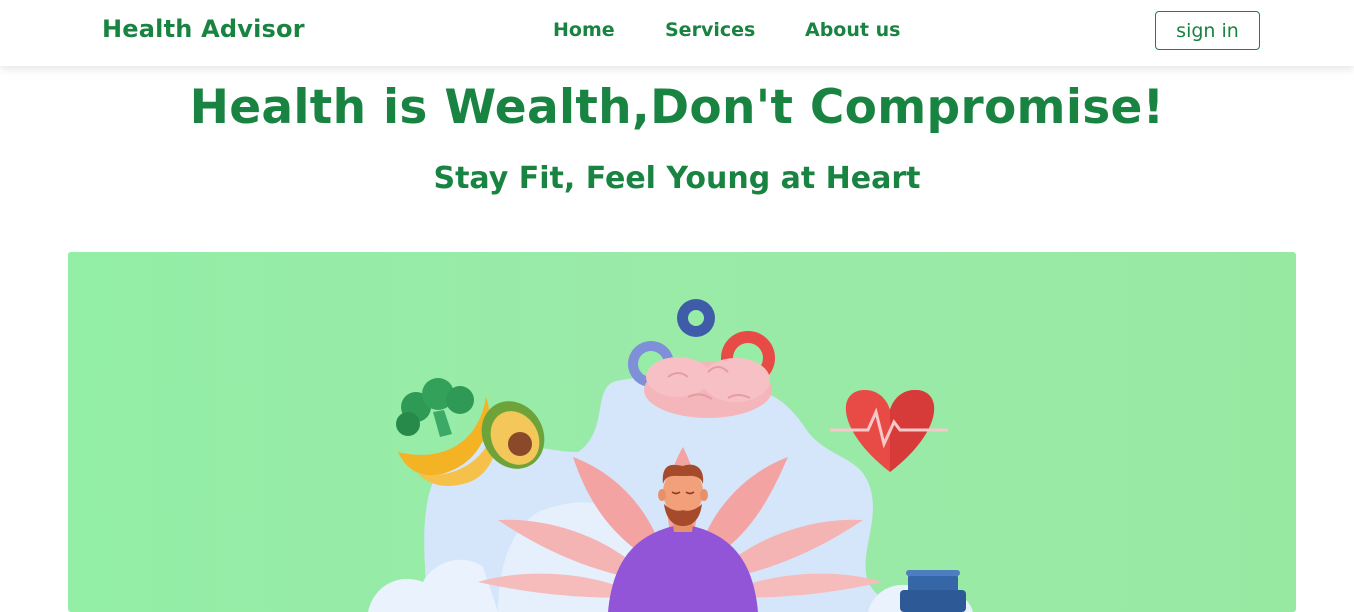  I want to click on nav-link-about-us: About us, so click(852, 30).